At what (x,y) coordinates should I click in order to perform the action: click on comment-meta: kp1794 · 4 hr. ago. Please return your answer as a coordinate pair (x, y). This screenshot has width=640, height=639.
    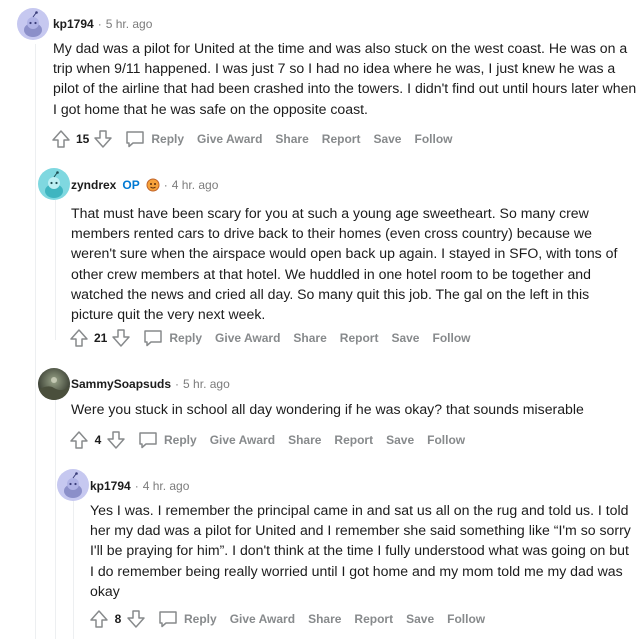
    Looking at the image, I should click on (139, 486).